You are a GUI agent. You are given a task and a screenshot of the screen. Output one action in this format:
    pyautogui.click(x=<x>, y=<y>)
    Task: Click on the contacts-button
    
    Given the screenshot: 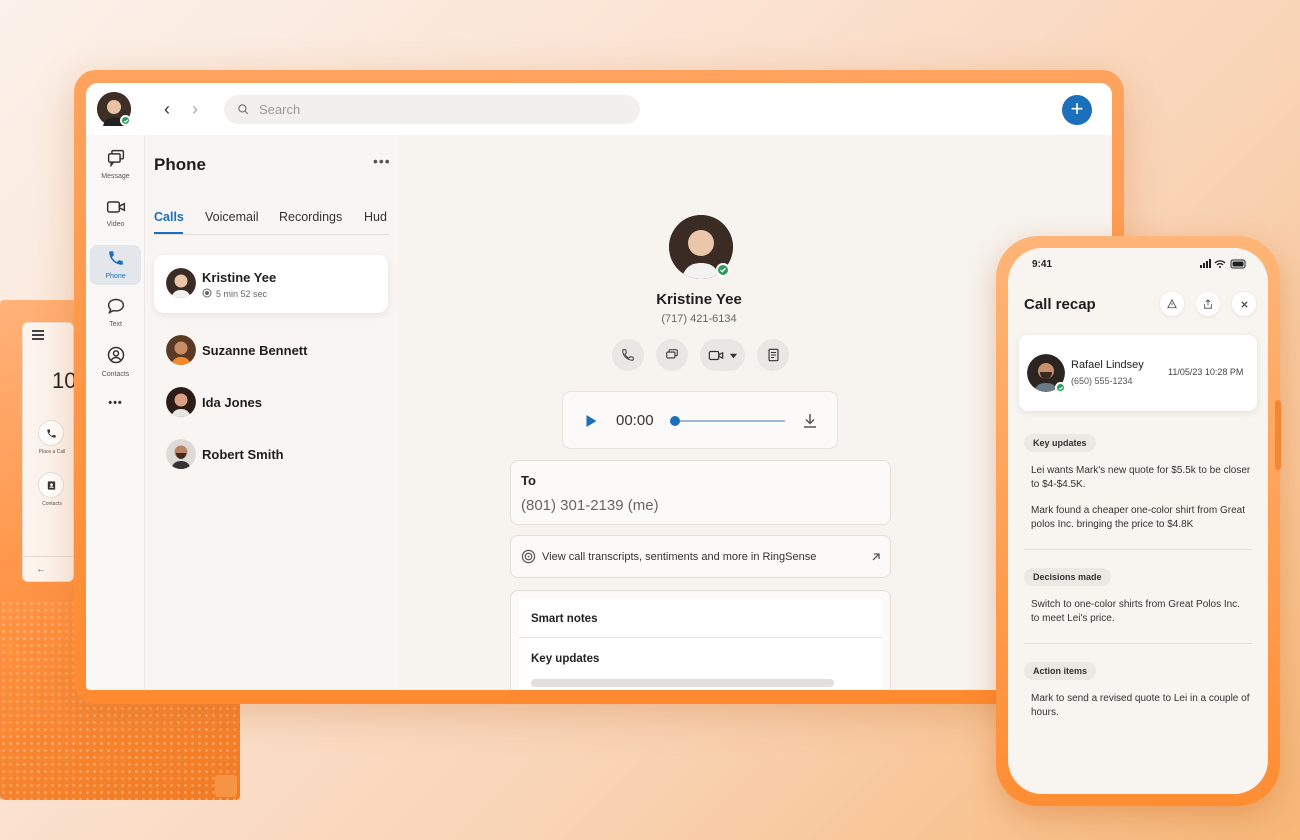 What is the action you would take?
    pyautogui.click(x=51, y=485)
    